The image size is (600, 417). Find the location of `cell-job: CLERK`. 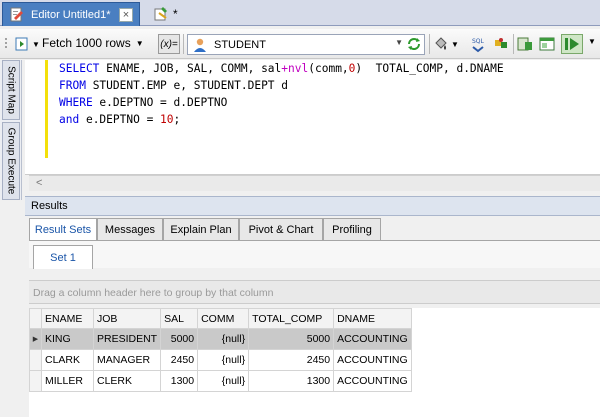

cell-job: CLERK is located at coordinates (127, 381).